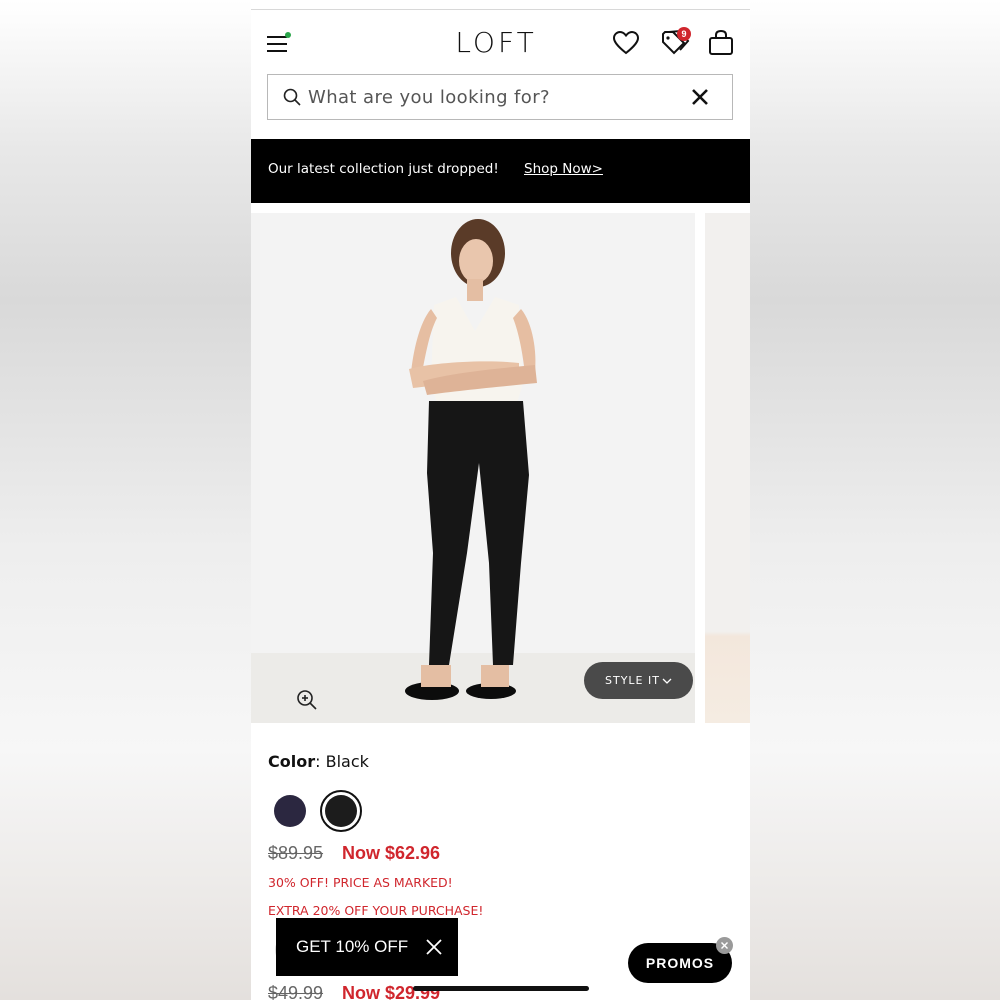 The height and width of the screenshot is (1000, 1000). I want to click on header: LOFT 9, so click(500, 44).